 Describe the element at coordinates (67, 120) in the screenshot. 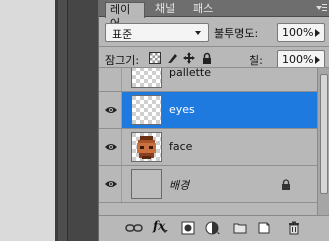

I see `gutter-line` at that location.